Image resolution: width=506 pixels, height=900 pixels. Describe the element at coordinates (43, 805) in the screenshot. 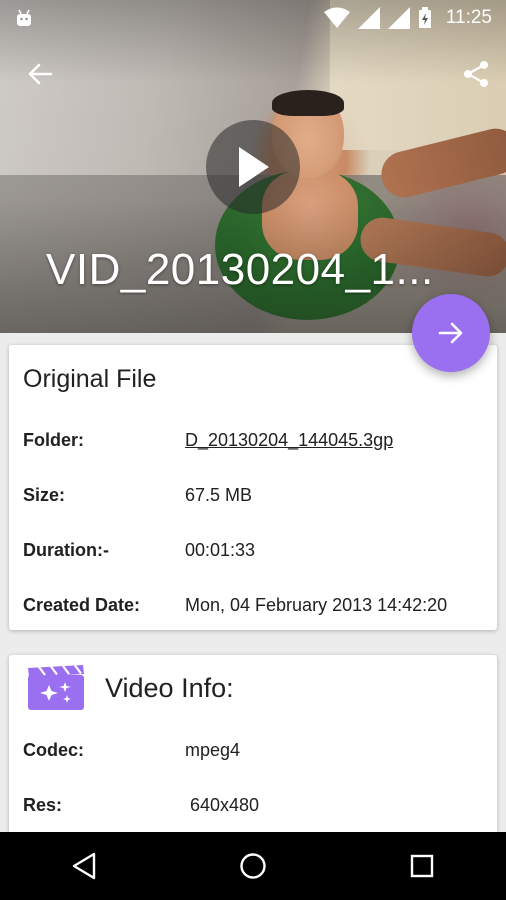

I see `resolution-label: Res:` at that location.